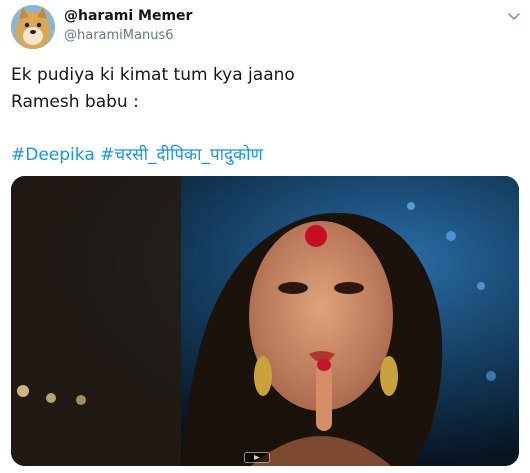  Describe the element at coordinates (53, 155) in the screenshot. I see `hashtag-link: #Deepika` at that location.